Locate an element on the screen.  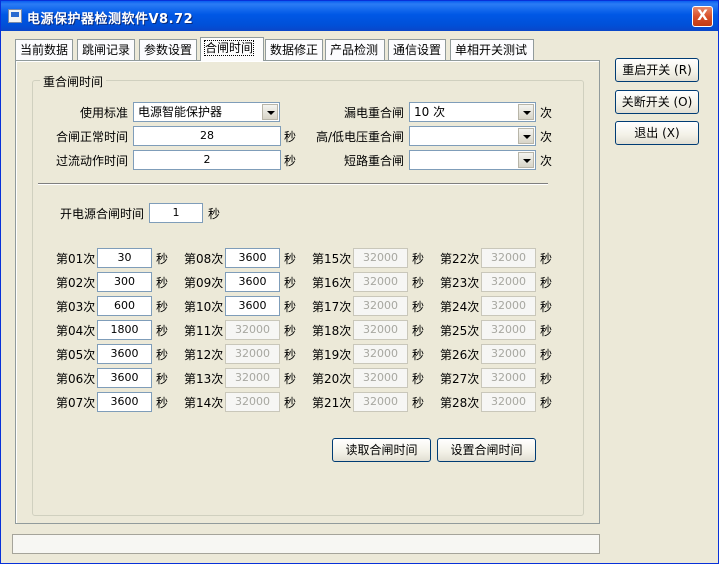
time-label: 第15次 is located at coordinates (332, 259).